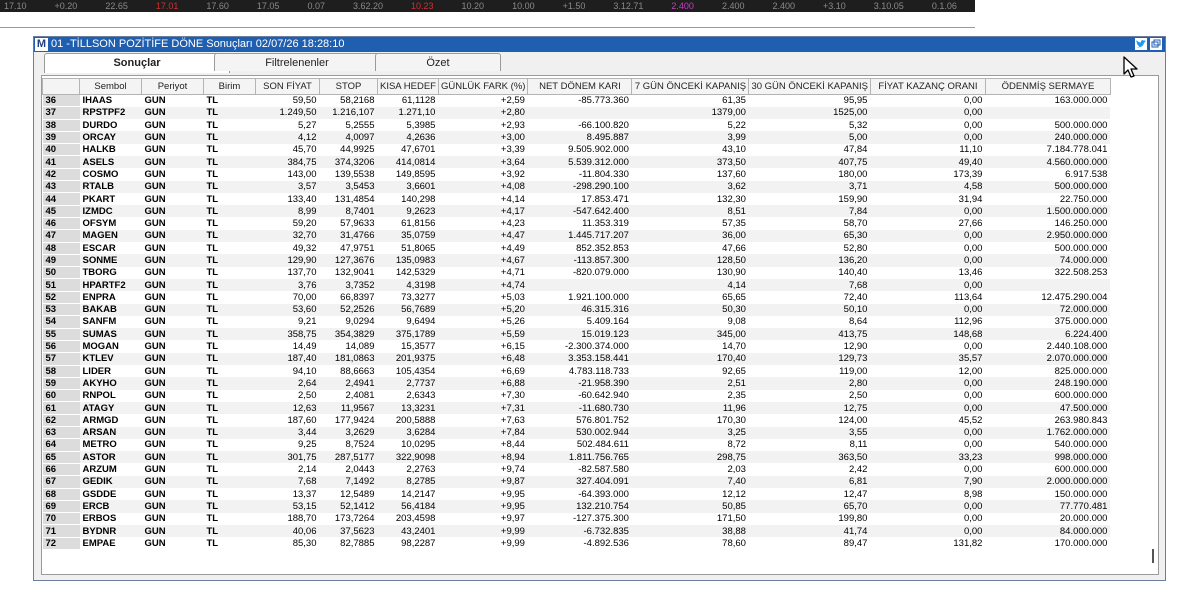  What do you see at coordinates (580, 86) in the screenshot?
I see `column-header-net-donem-kari: NET DÖNEM KARI` at bounding box center [580, 86].